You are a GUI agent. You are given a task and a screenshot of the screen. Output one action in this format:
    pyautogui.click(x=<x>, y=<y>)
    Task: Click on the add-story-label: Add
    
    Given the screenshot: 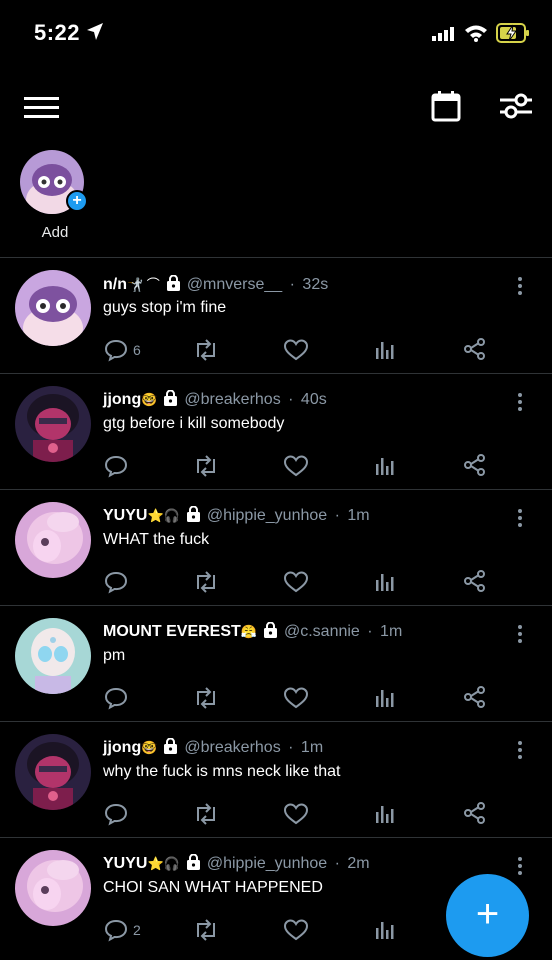 What is the action you would take?
    pyautogui.click(x=55, y=232)
    